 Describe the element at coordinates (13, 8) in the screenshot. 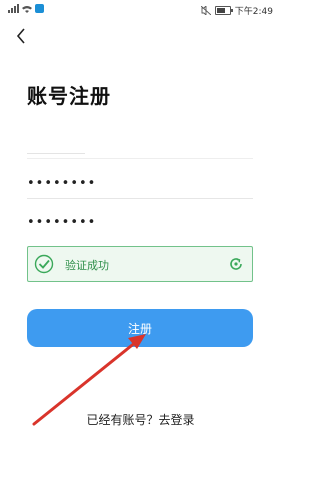

I see `signal-icon` at that location.